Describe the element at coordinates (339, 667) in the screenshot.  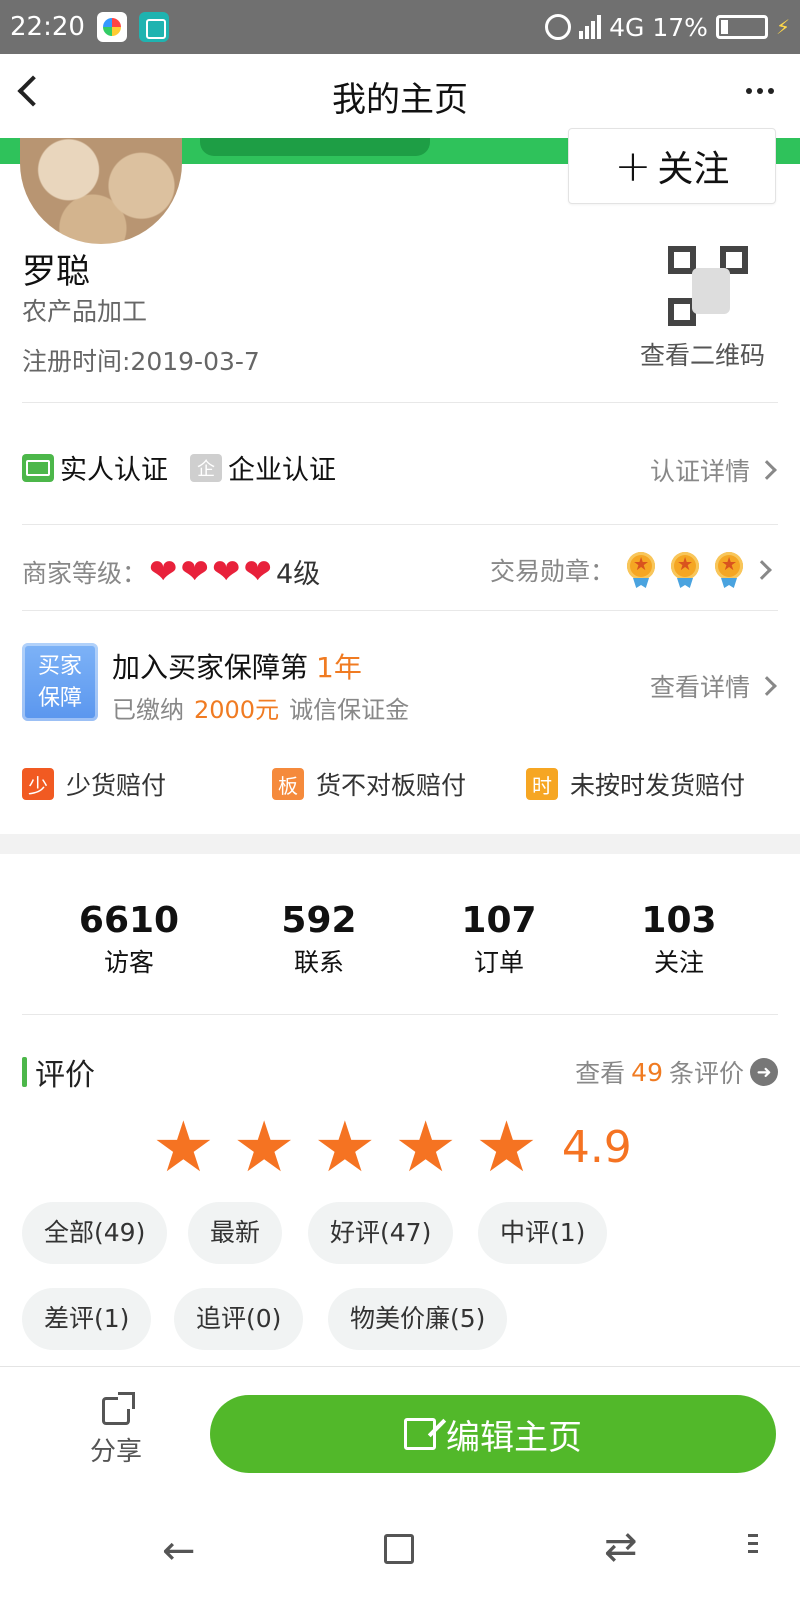
I see `guarantee-years: 1年` at that location.